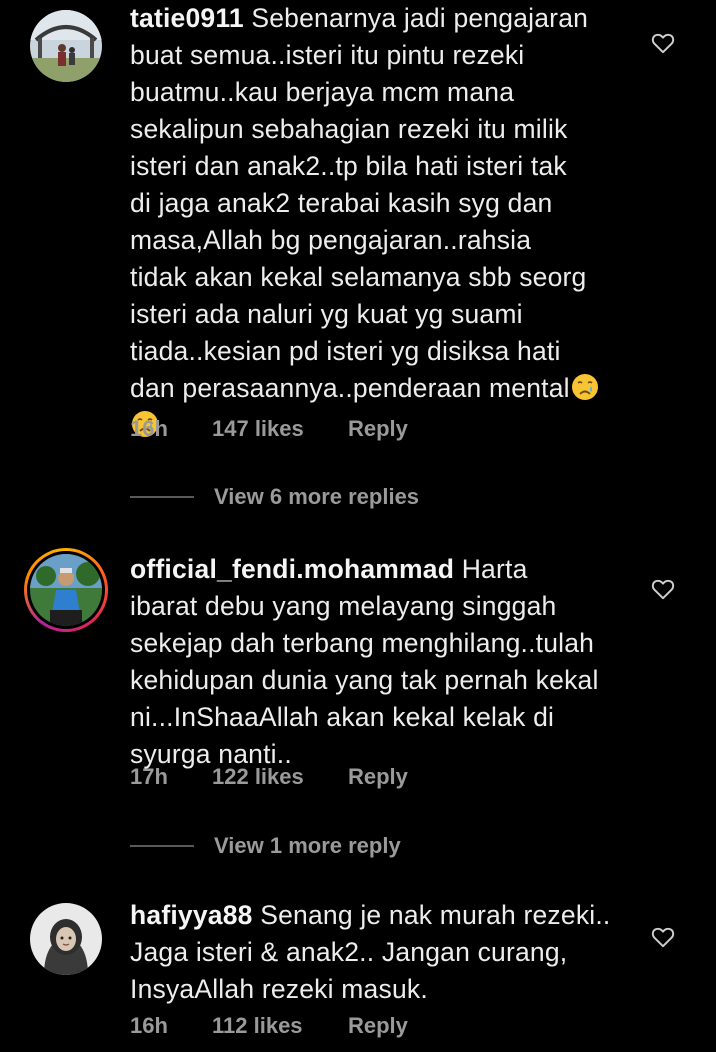 The height and width of the screenshot is (1052, 716). I want to click on view-more-replies-label: View 6 more replies, so click(317, 496).